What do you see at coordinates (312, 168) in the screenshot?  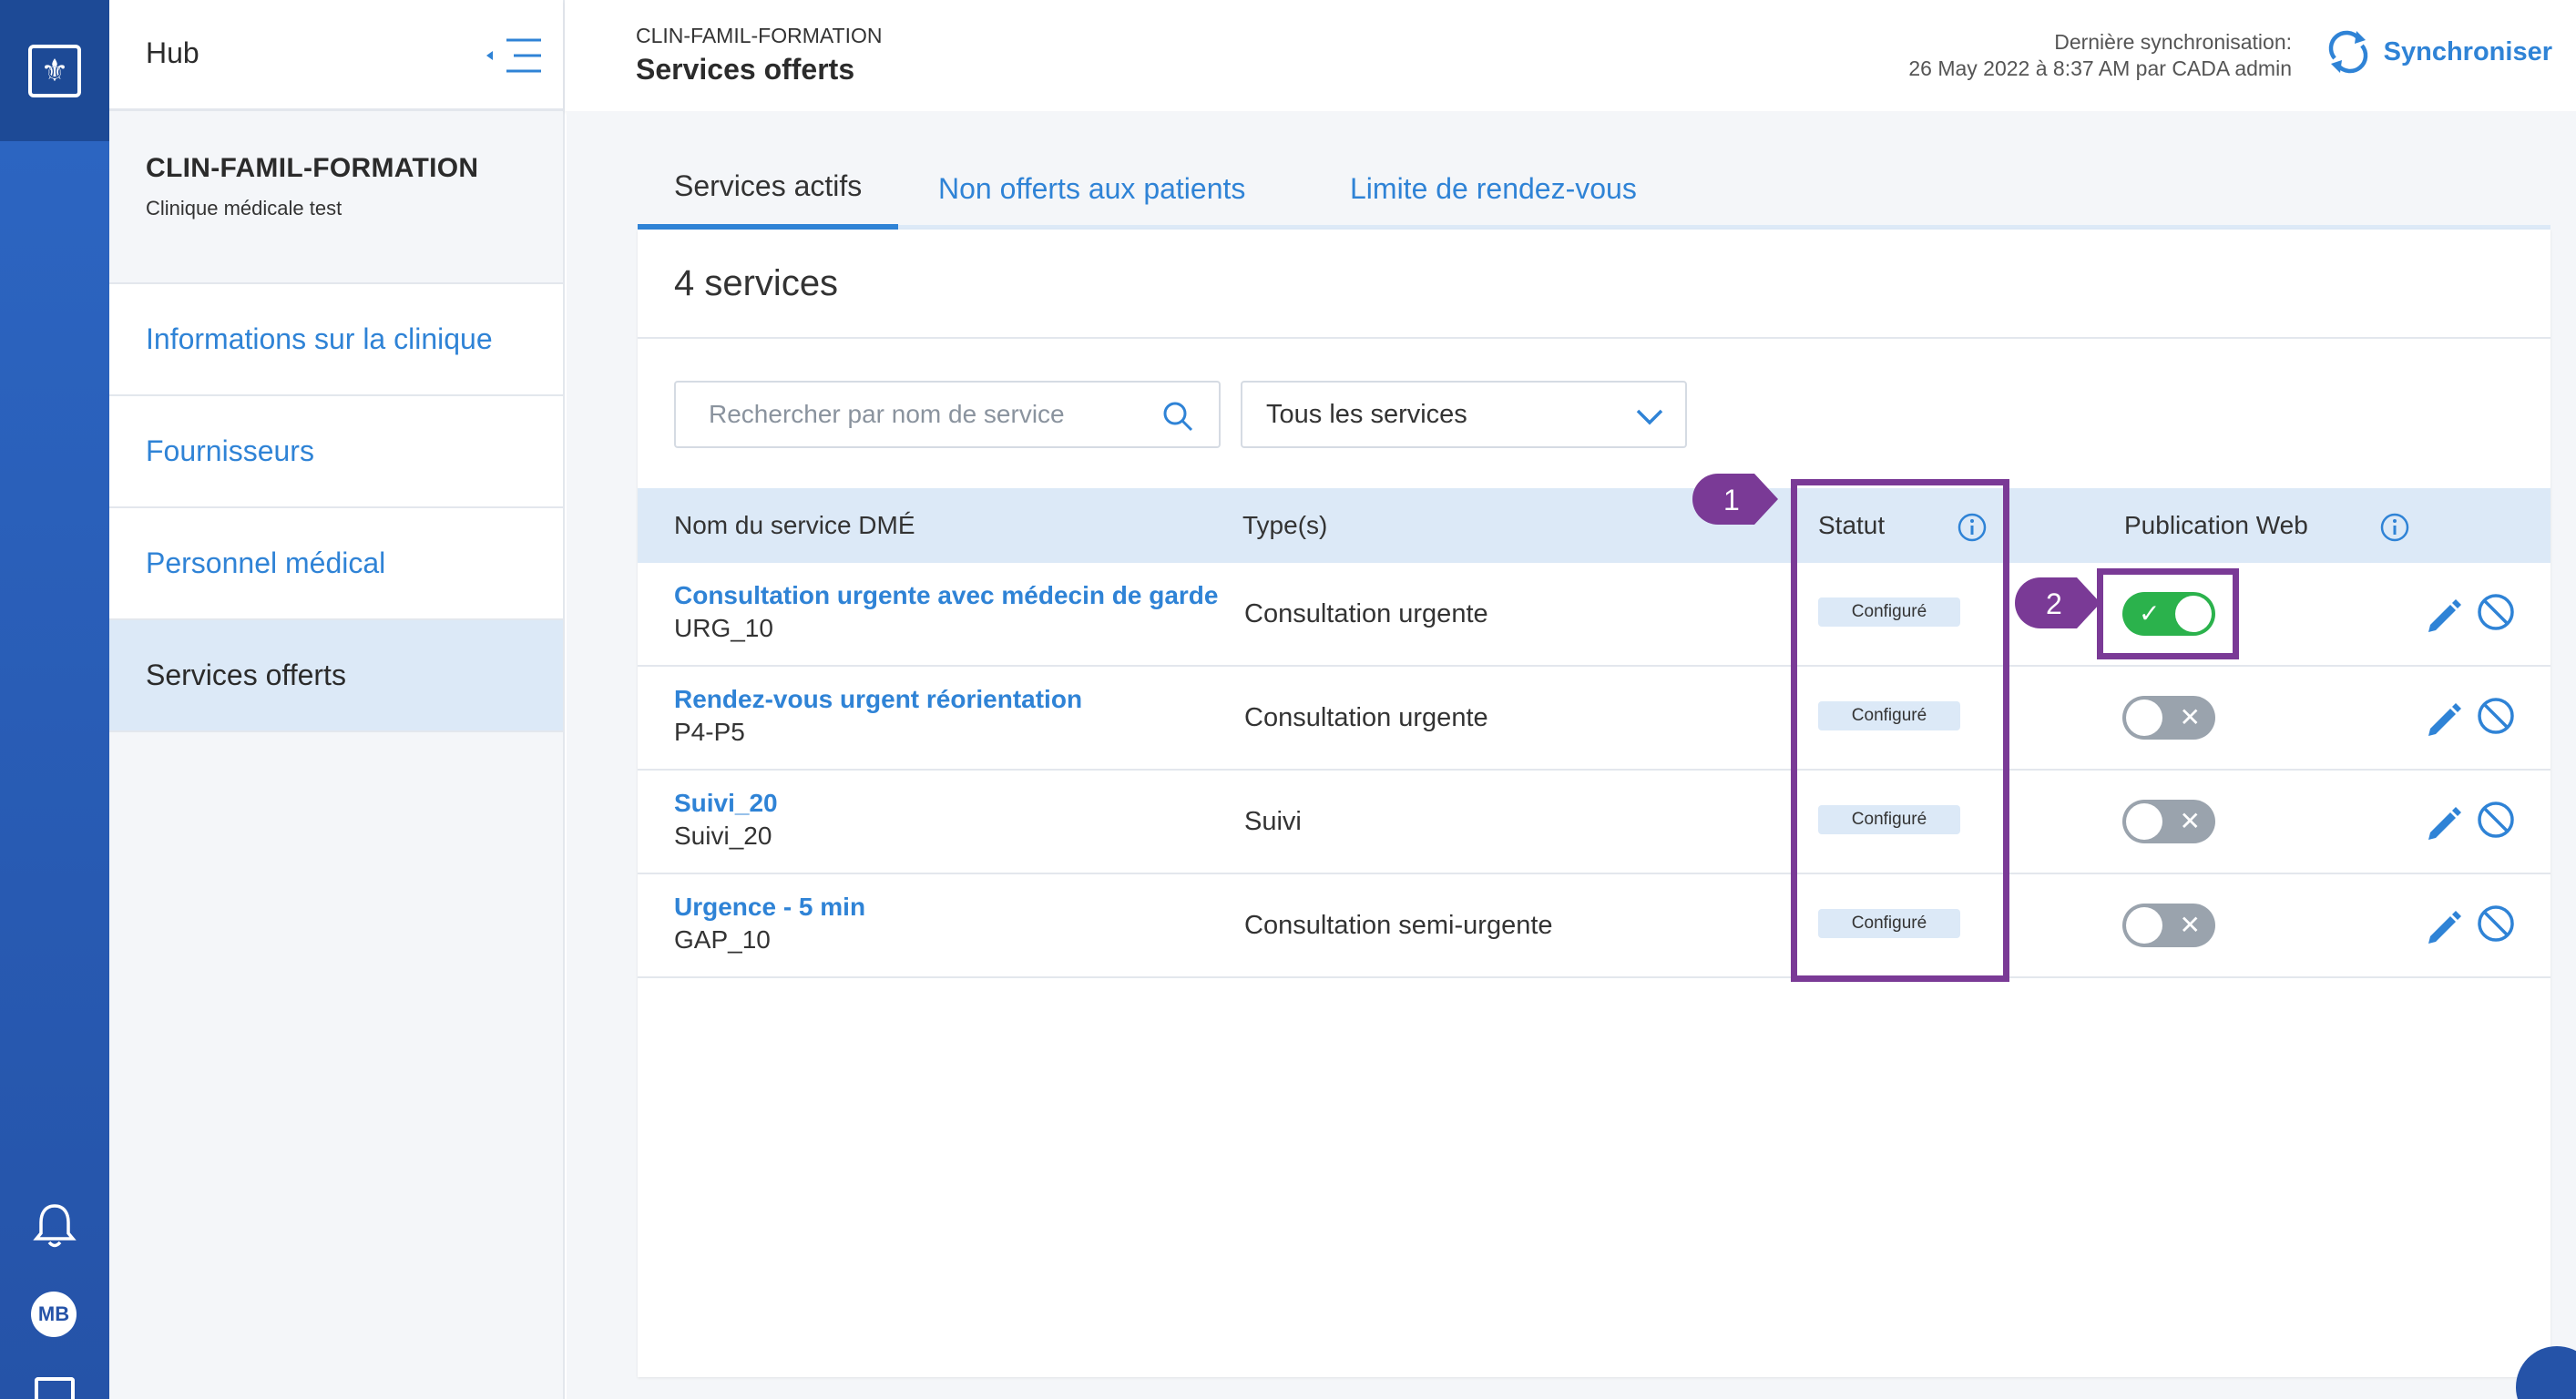 I see `clinic-name: CLIN-FAMIL-FORMATION` at bounding box center [312, 168].